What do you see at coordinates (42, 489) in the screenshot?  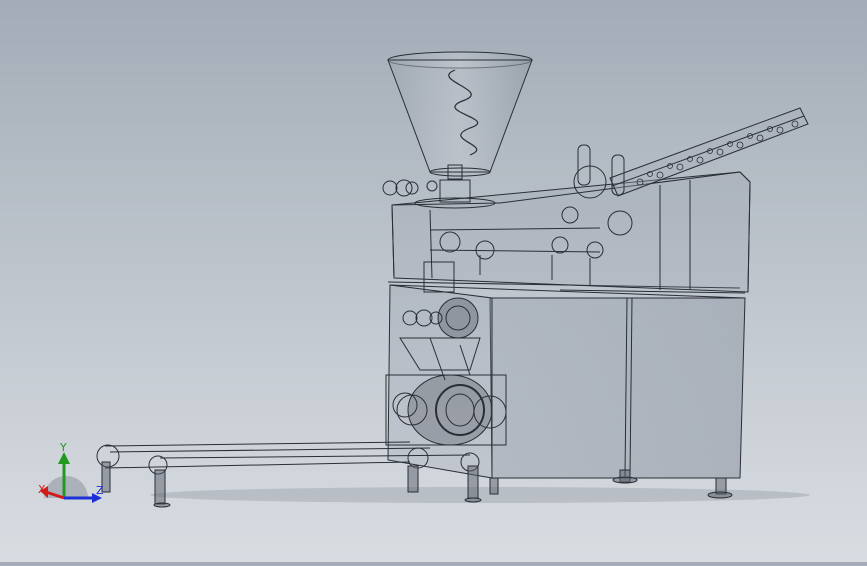 I see `triad-x-label: X` at bounding box center [42, 489].